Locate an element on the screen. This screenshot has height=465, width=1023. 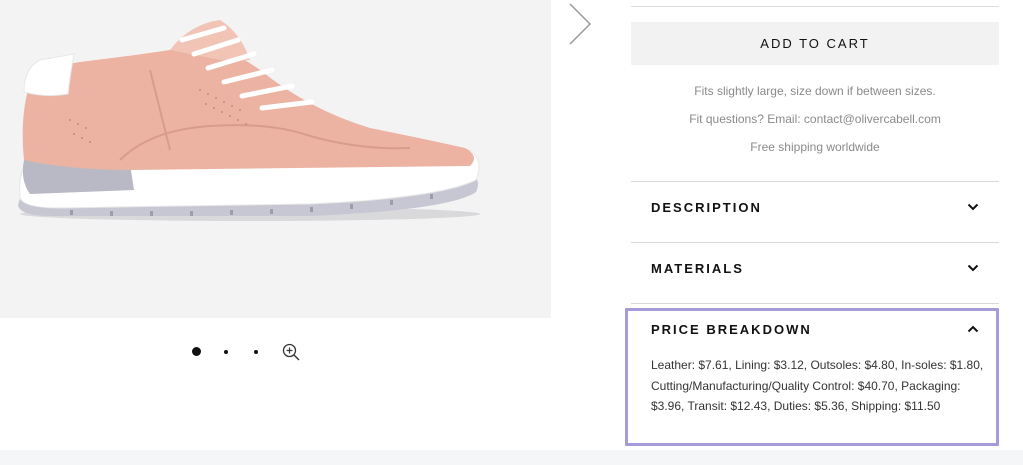
add-to-cart-button: ADD TO CART is located at coordinates (815, 43).